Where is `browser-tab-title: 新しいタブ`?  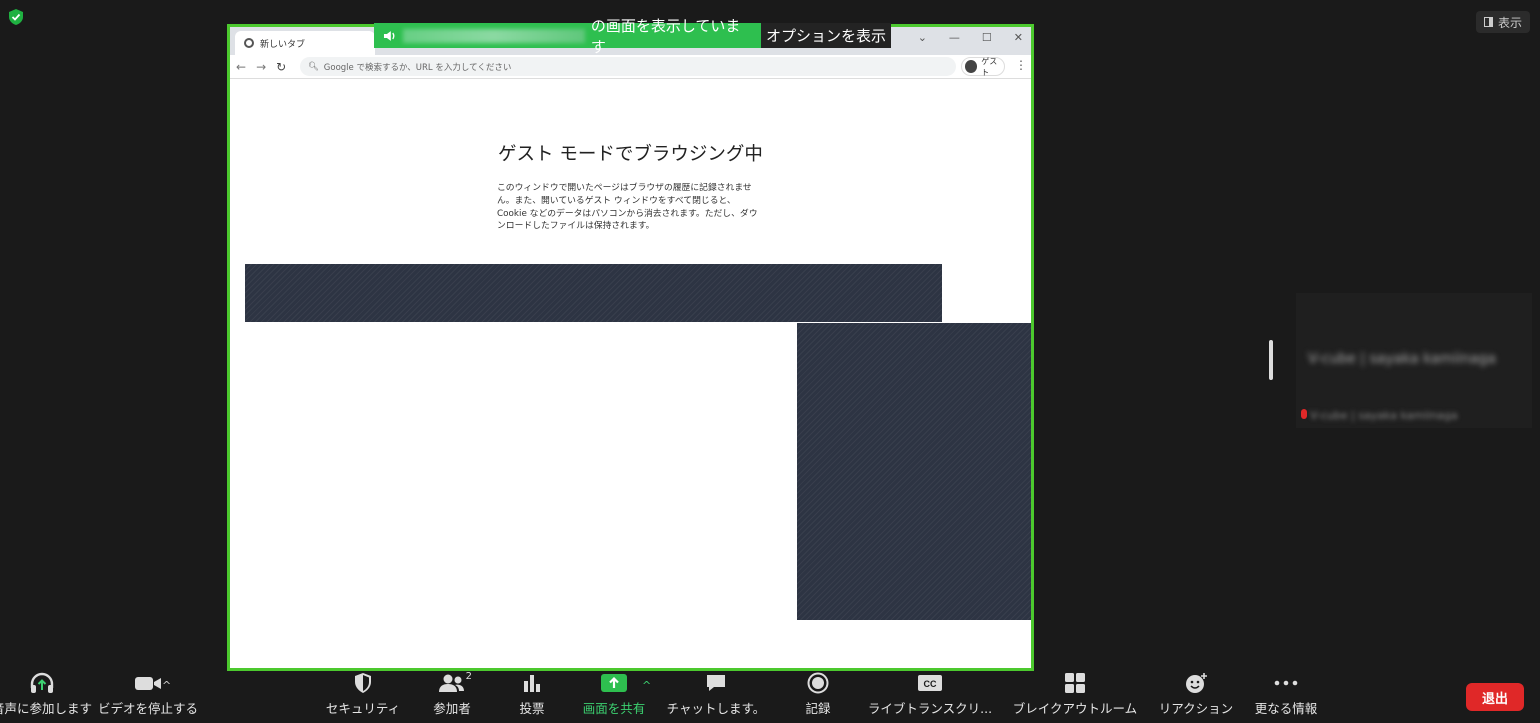 browser-tab-title: 新しいタブ is located at coordinates (283, 44).